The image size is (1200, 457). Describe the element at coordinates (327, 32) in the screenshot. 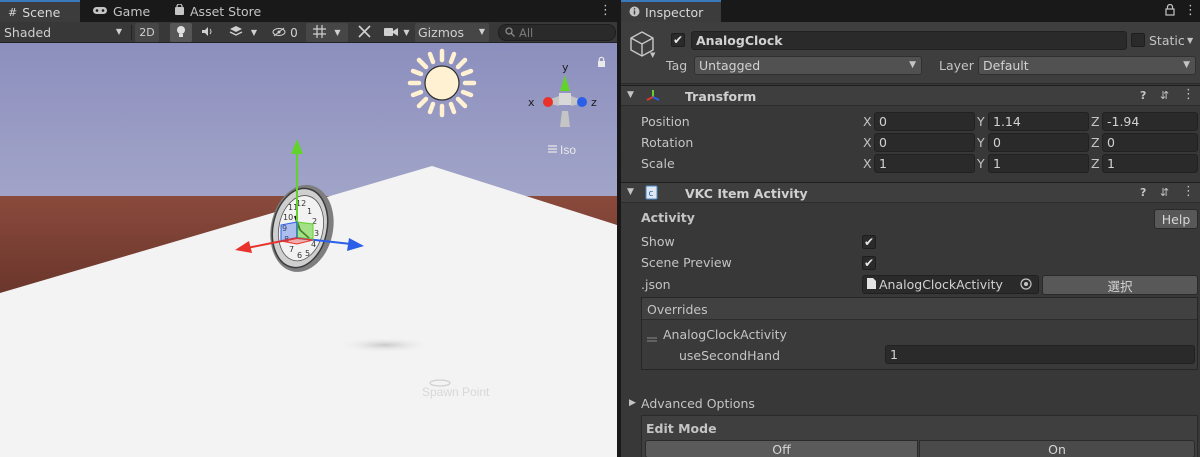

I see `grid-snap-dropdown: ▼` at that location.